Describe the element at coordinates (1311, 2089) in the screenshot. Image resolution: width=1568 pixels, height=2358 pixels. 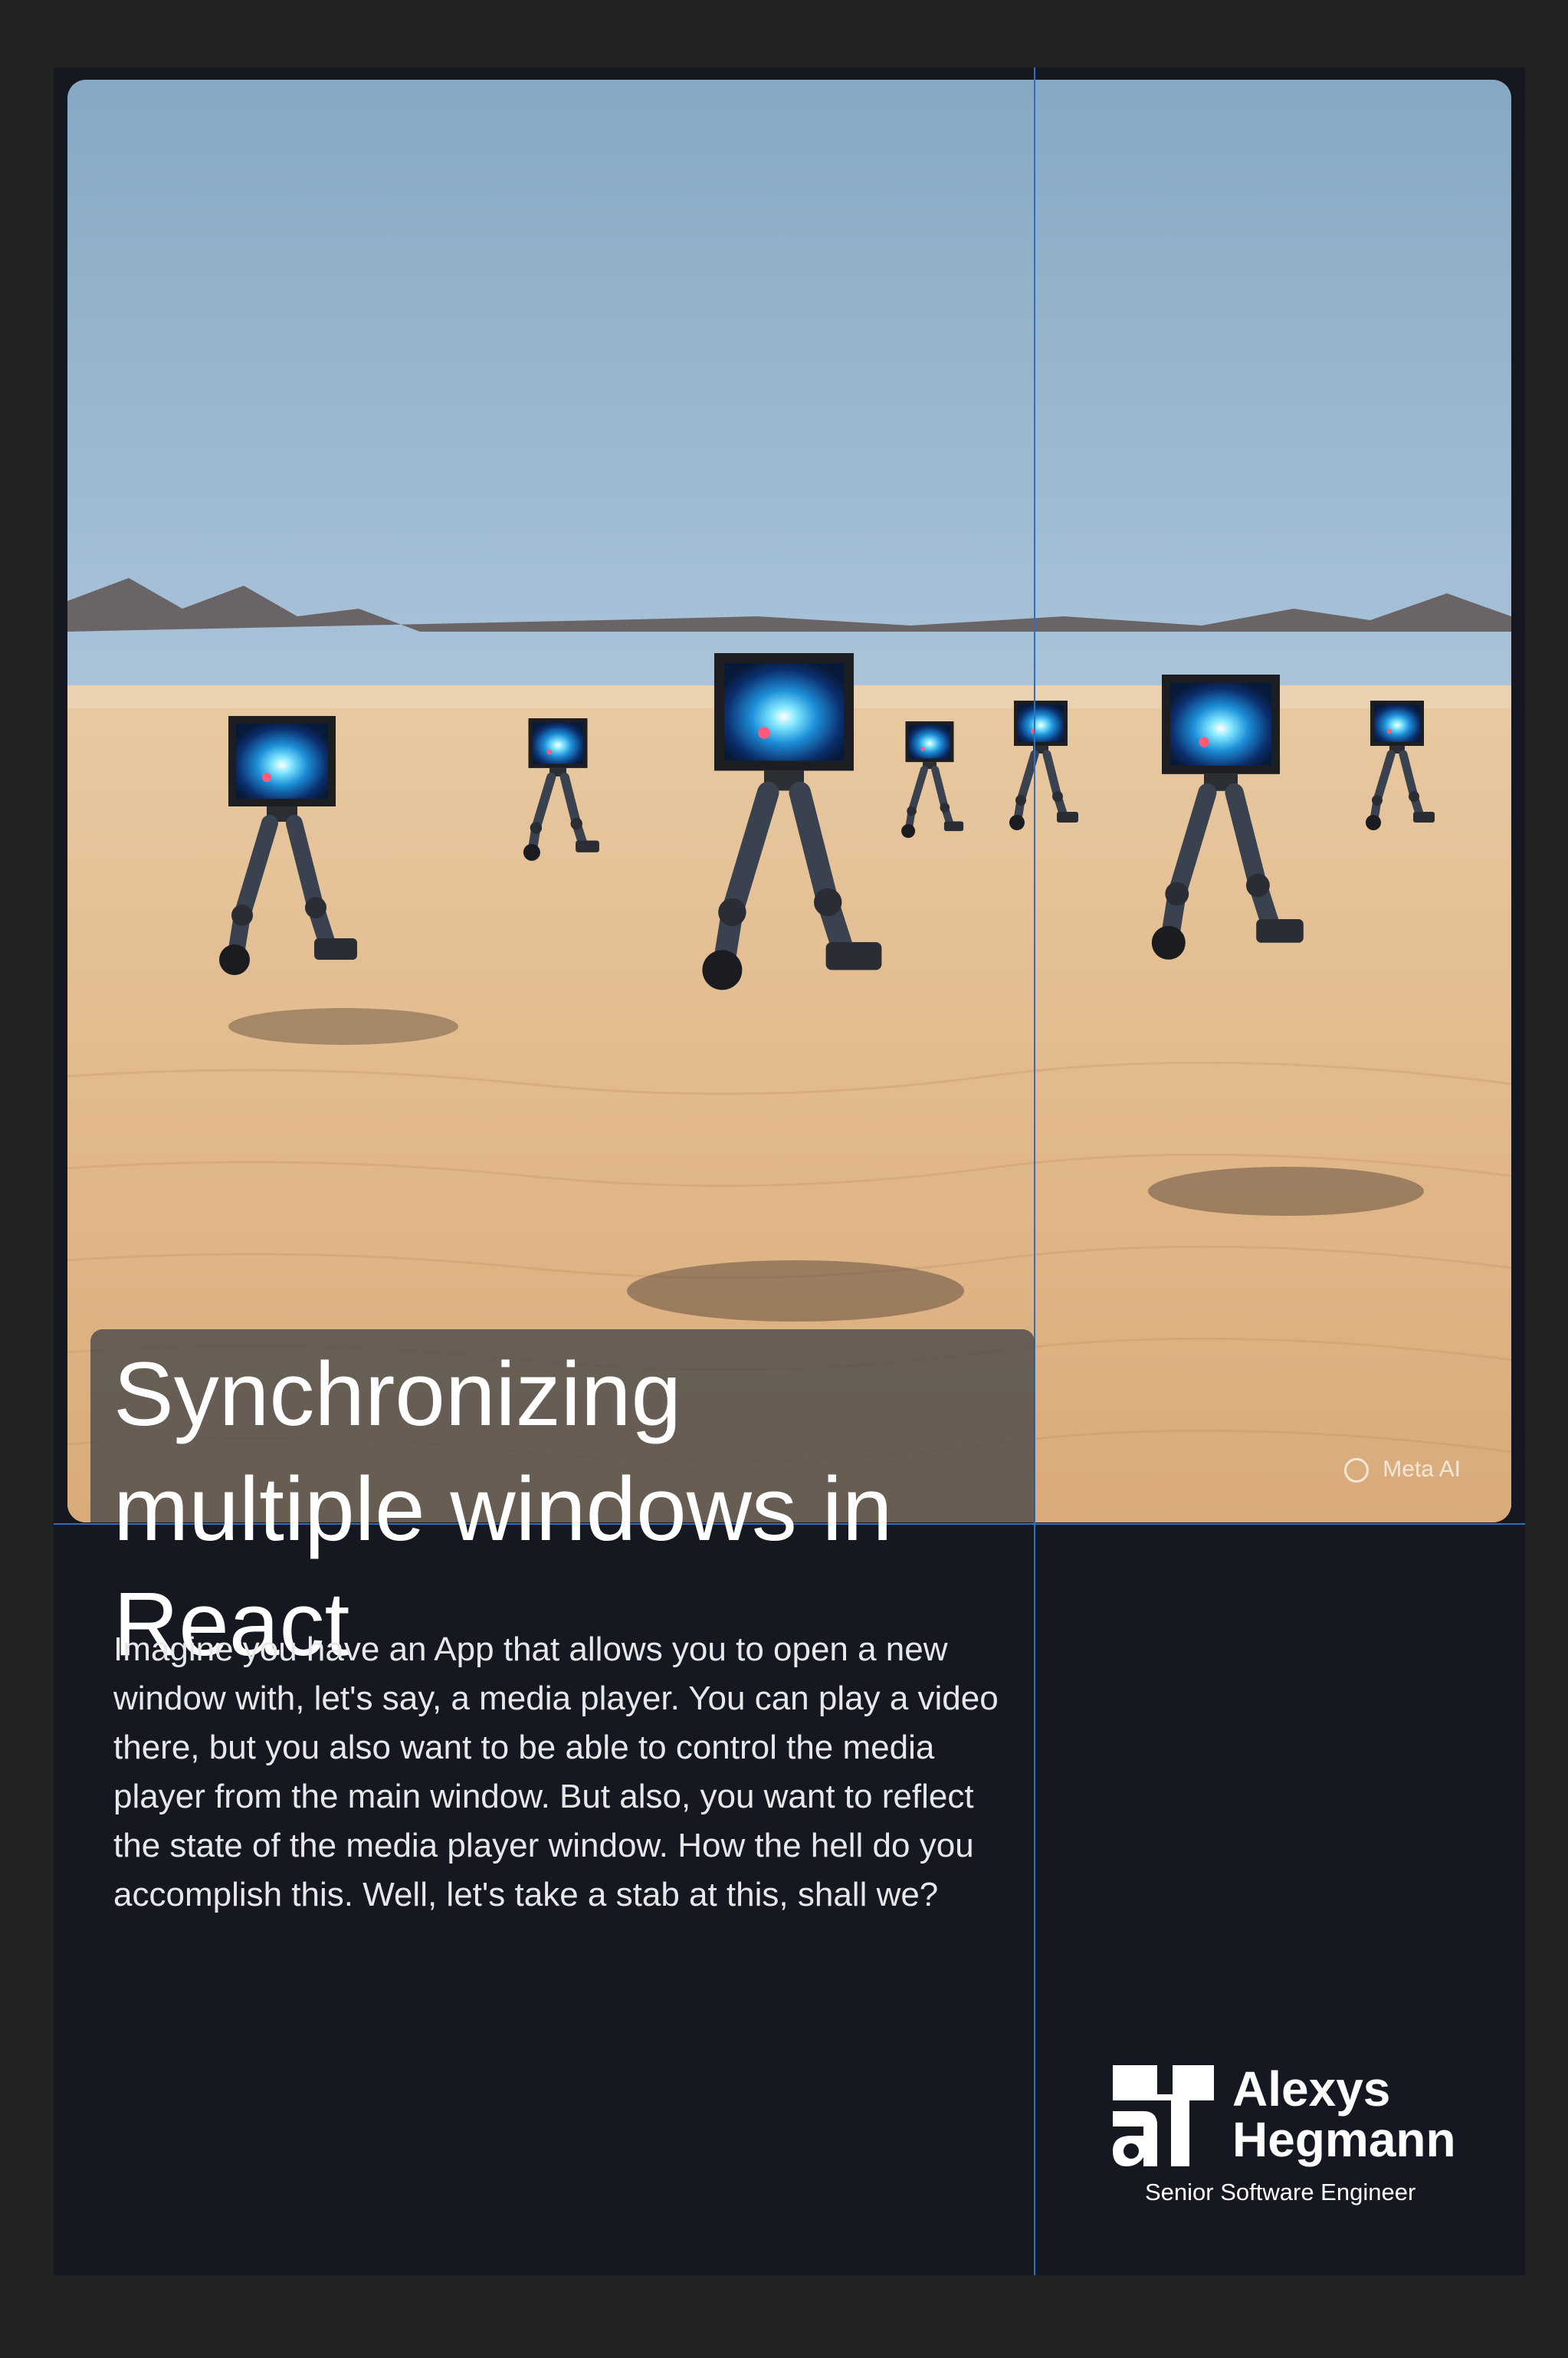
I see `author-first-name: Alexys` at that location.